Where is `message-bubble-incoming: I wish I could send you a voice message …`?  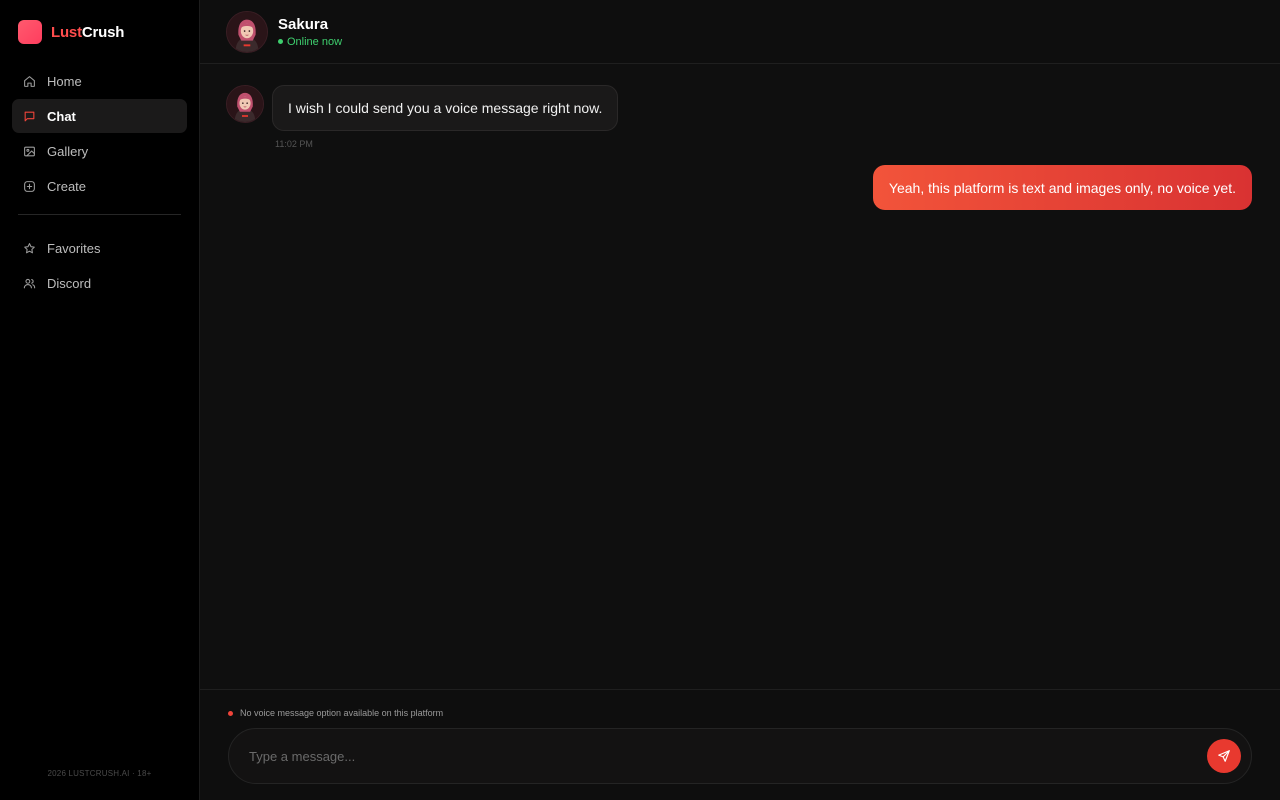
message-bubble-incoming: I wish I could send you a voice message … is located at coordinates (445, 108).